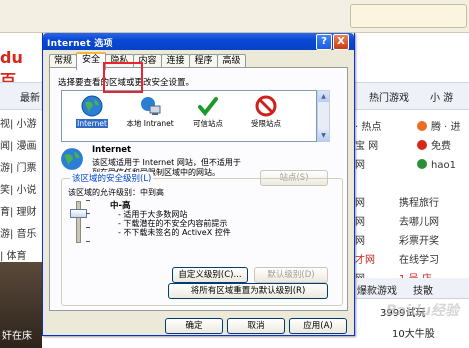 This screenshot has height=348, width=469. Describe the element at coordinates (30, 96) in the screenshot. I see `nav-item-latest: 最新` at that location.